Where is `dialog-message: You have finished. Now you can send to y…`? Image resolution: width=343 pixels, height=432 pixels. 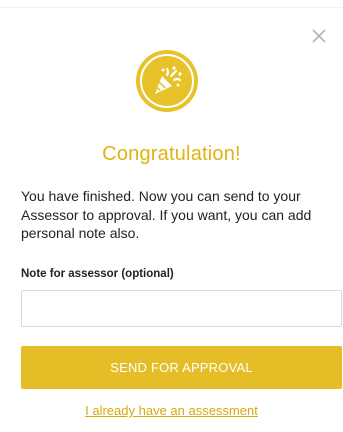
dialog-message: You have finished. Now you can send to y… is located at coordinates (166, 214).